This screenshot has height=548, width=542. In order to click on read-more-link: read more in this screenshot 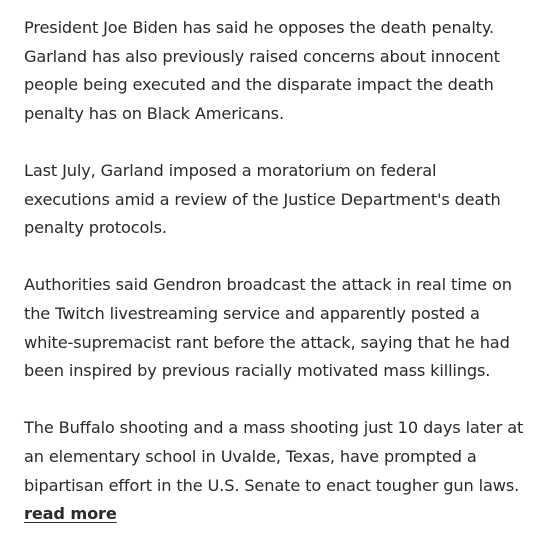, I will do `click(70, 514)`.